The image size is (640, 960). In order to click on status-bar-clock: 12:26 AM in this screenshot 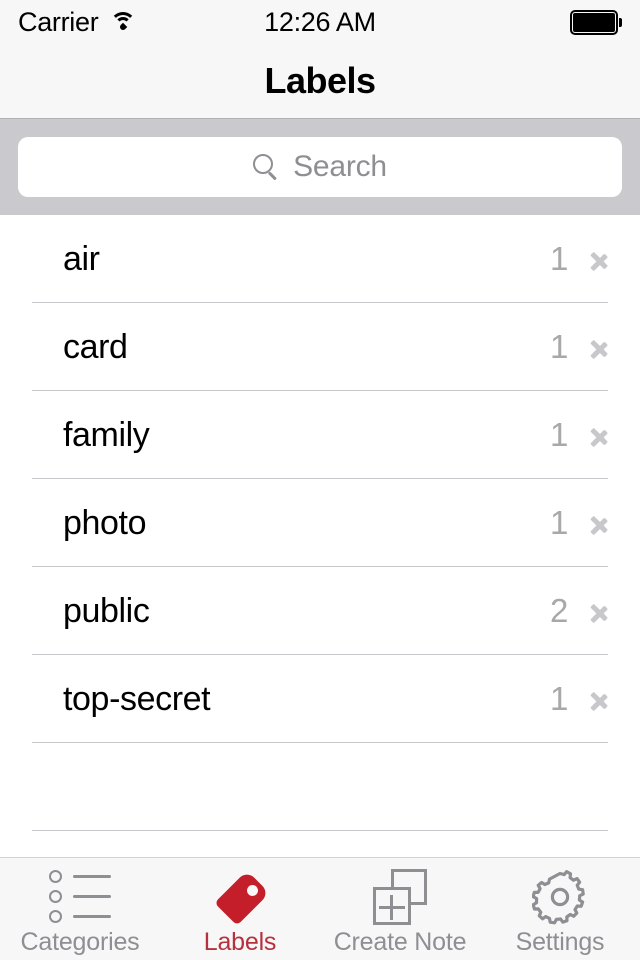, I will do `click(320, 21)`.